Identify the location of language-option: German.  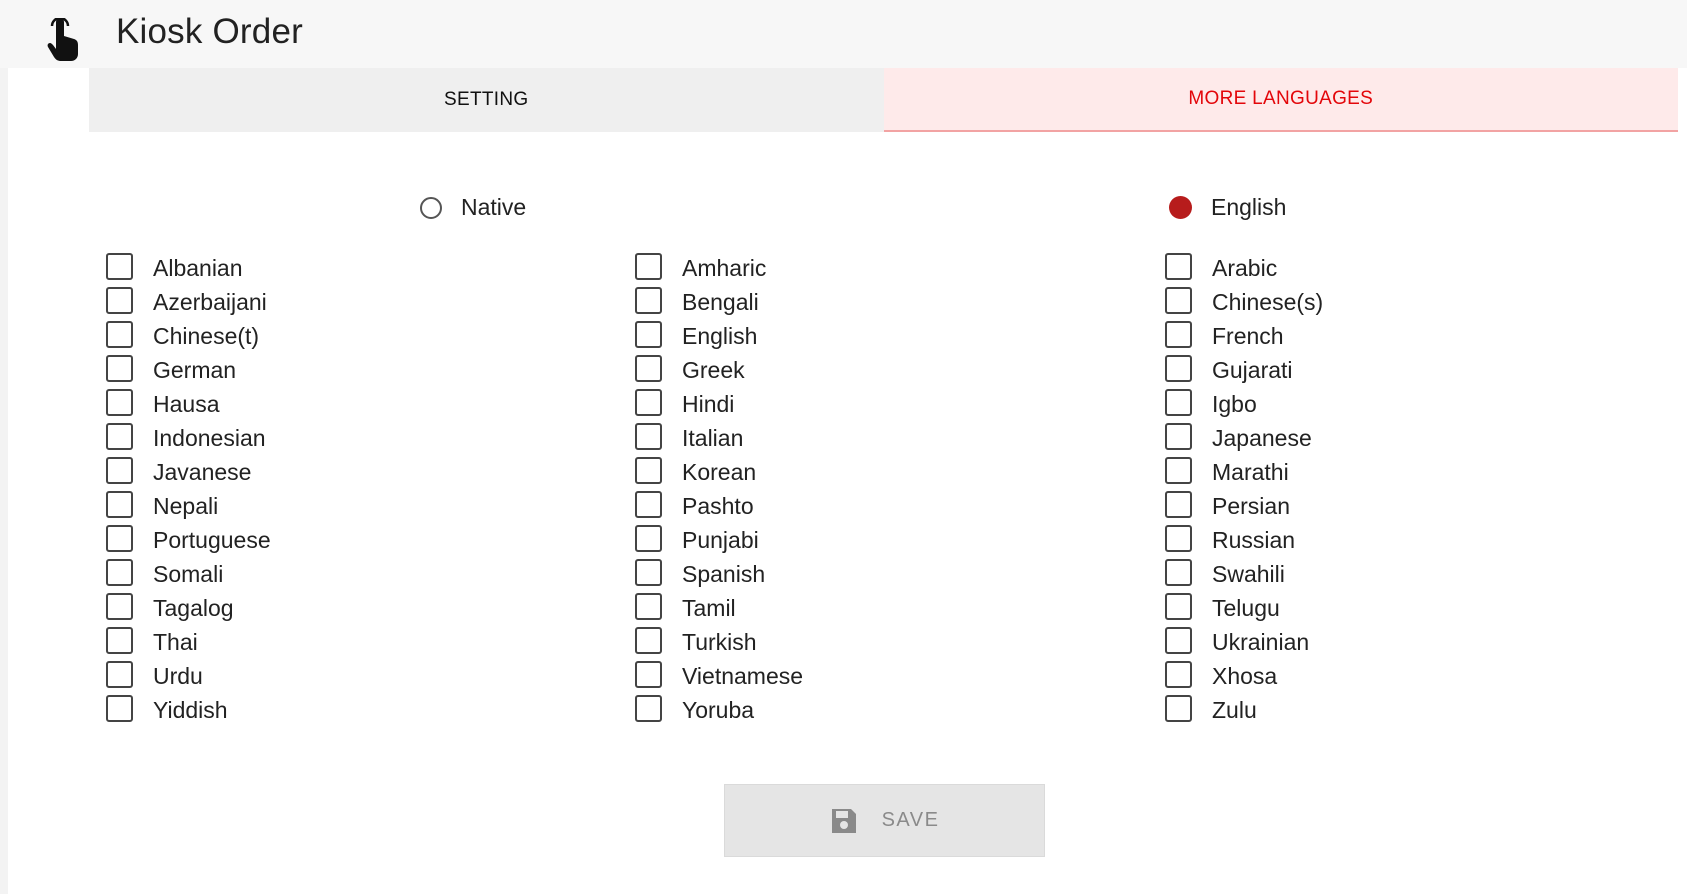
(188, 370).